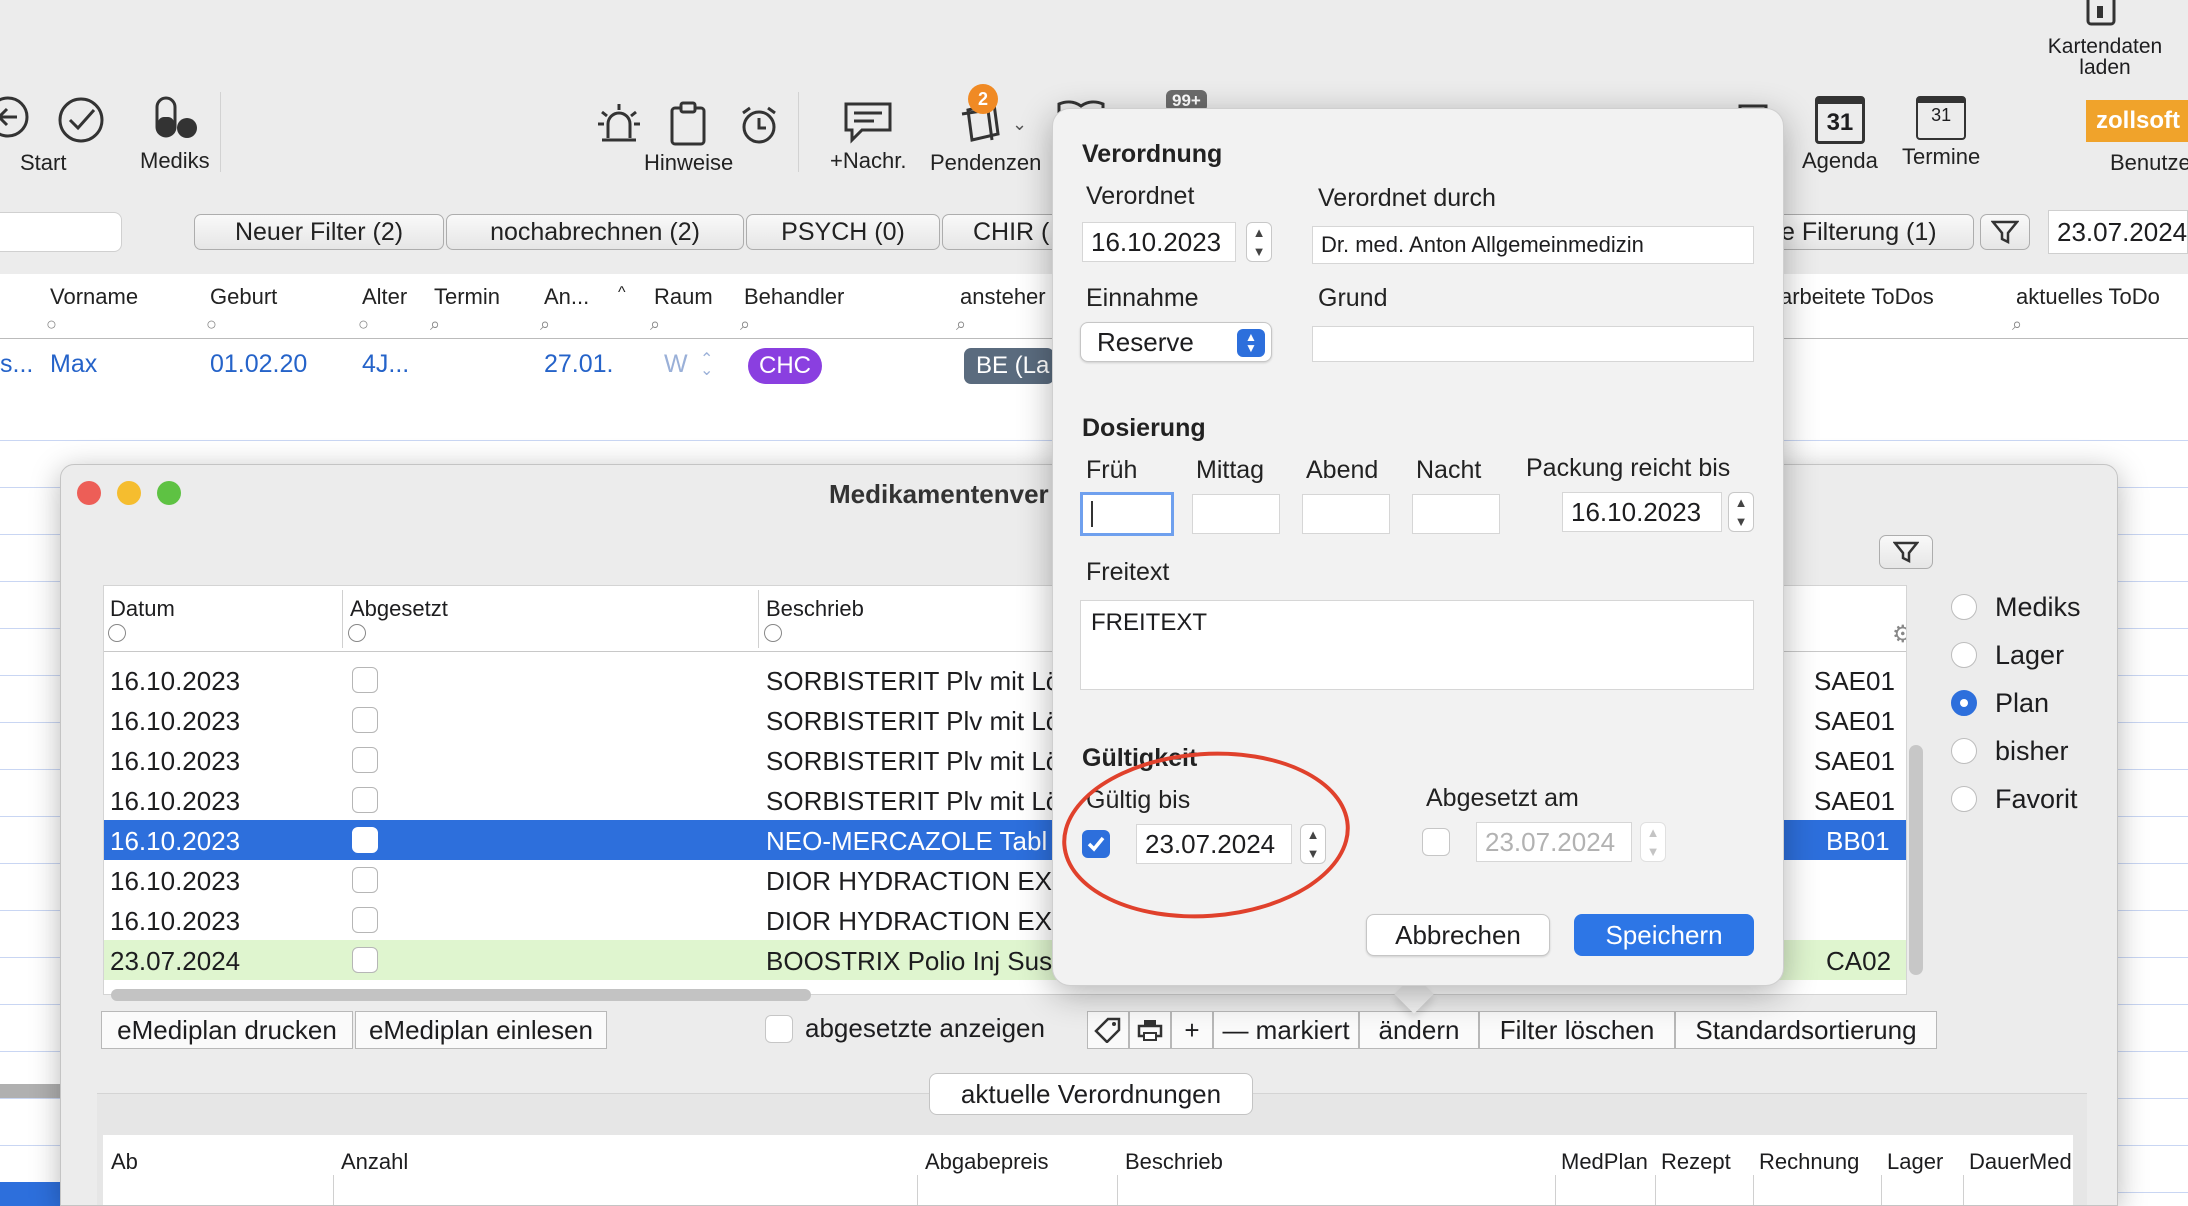 The width and height of the screenshot is (2188, 1206). I want to click on radio-favorit: Favorit, so click(2016, 799).